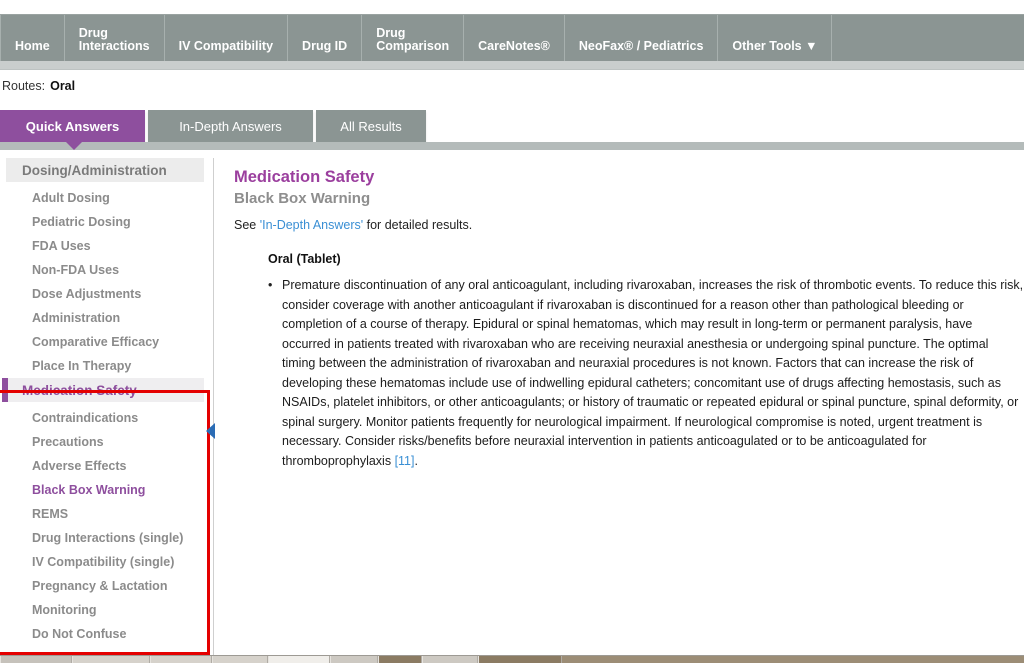 This screenshot has width=1024, height=663. What do you see at coordinates (641, 46) in the screenshot?
I see `nav-item-label: NeoFax® / Pediatrics` at bounding box center [641, 46].